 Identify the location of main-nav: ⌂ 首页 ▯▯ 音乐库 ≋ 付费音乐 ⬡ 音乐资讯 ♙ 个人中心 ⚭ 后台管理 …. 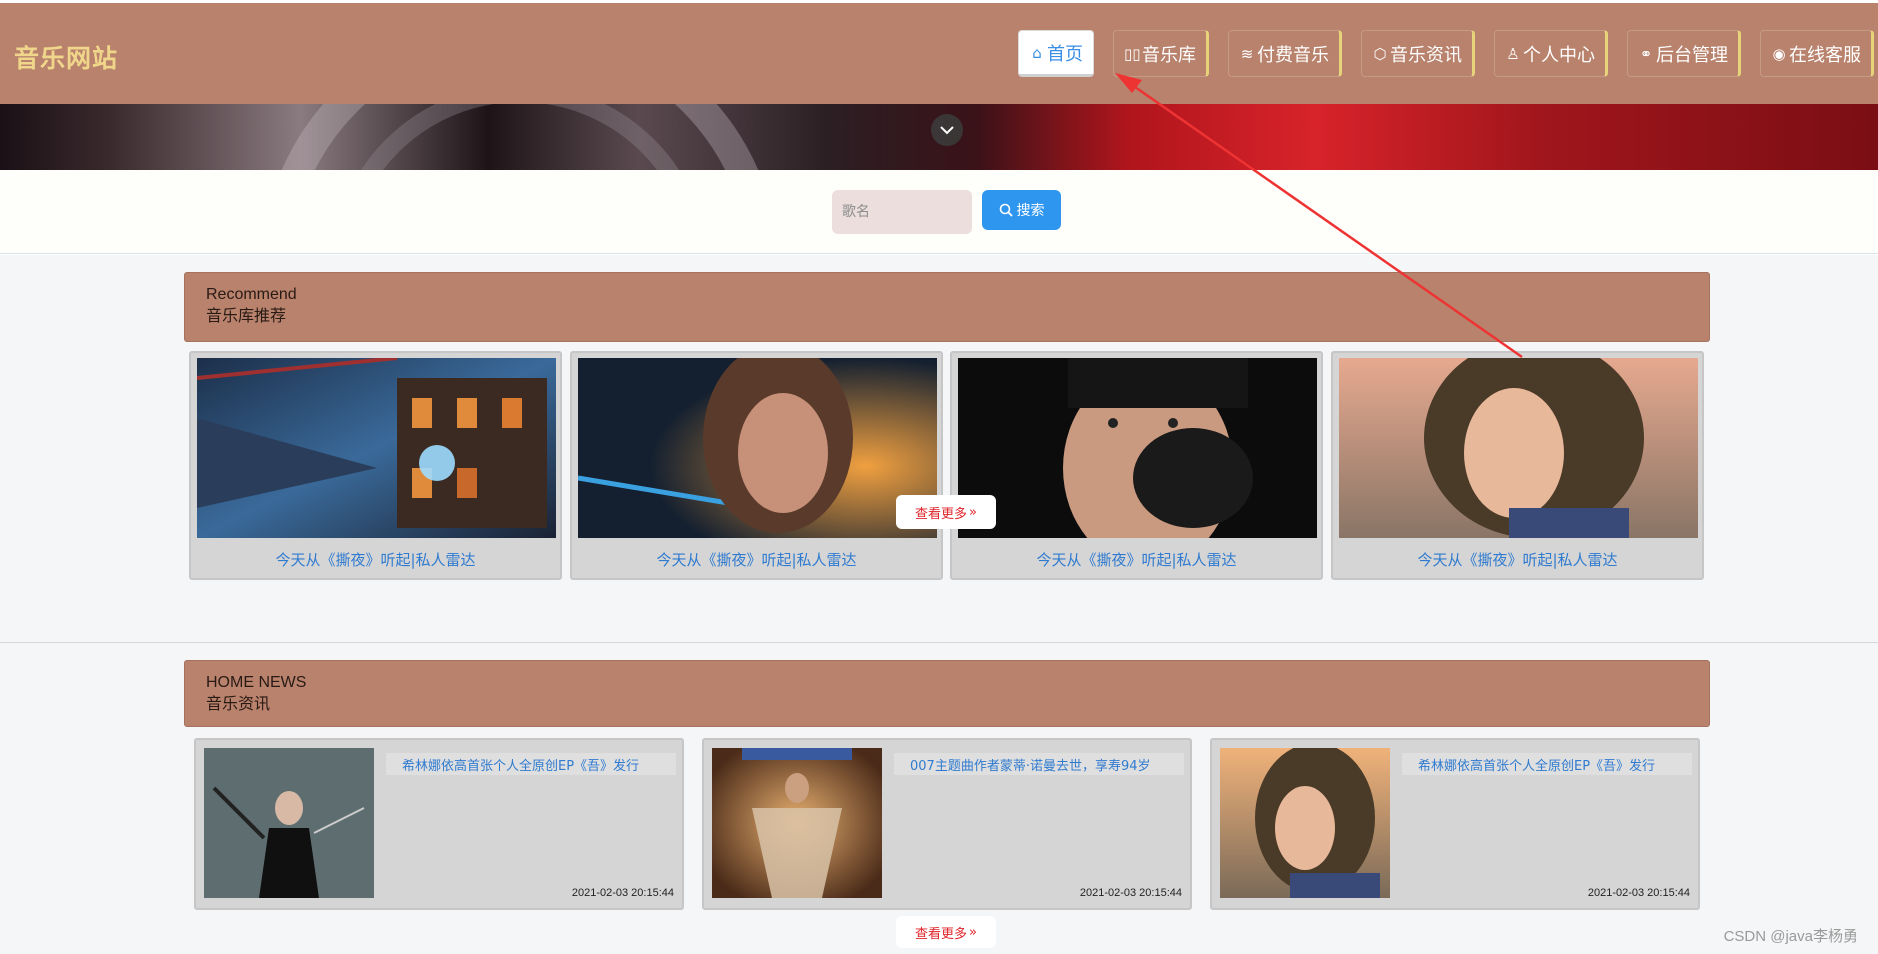
(1436, 53).